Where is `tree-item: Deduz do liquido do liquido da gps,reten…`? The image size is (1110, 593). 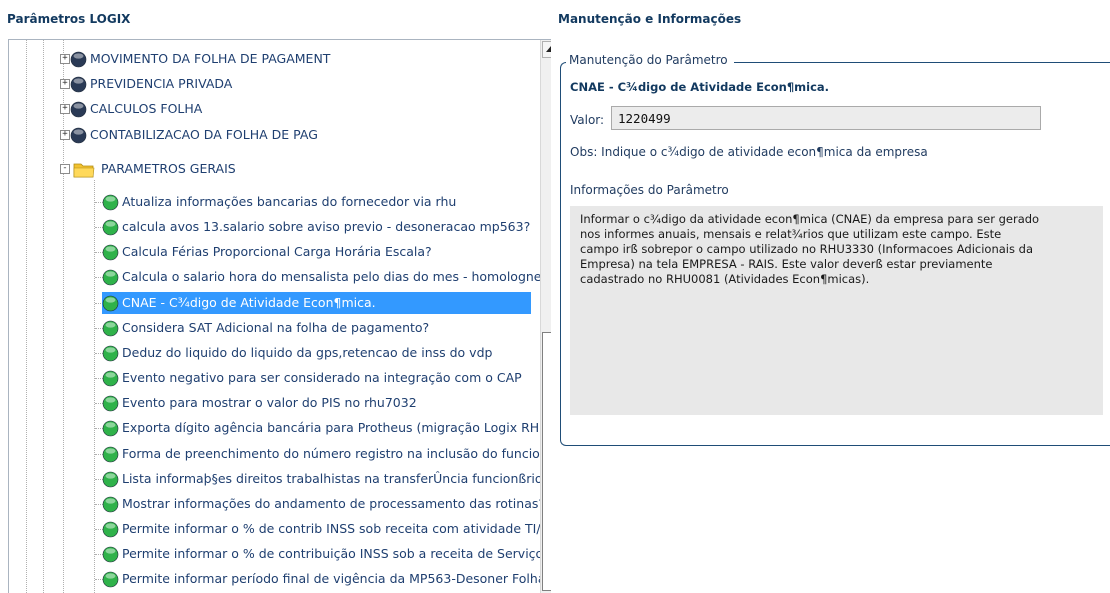
tree-item: Deduz do liquido do liquido da gps,reten… is located at coordinates (297, 353).